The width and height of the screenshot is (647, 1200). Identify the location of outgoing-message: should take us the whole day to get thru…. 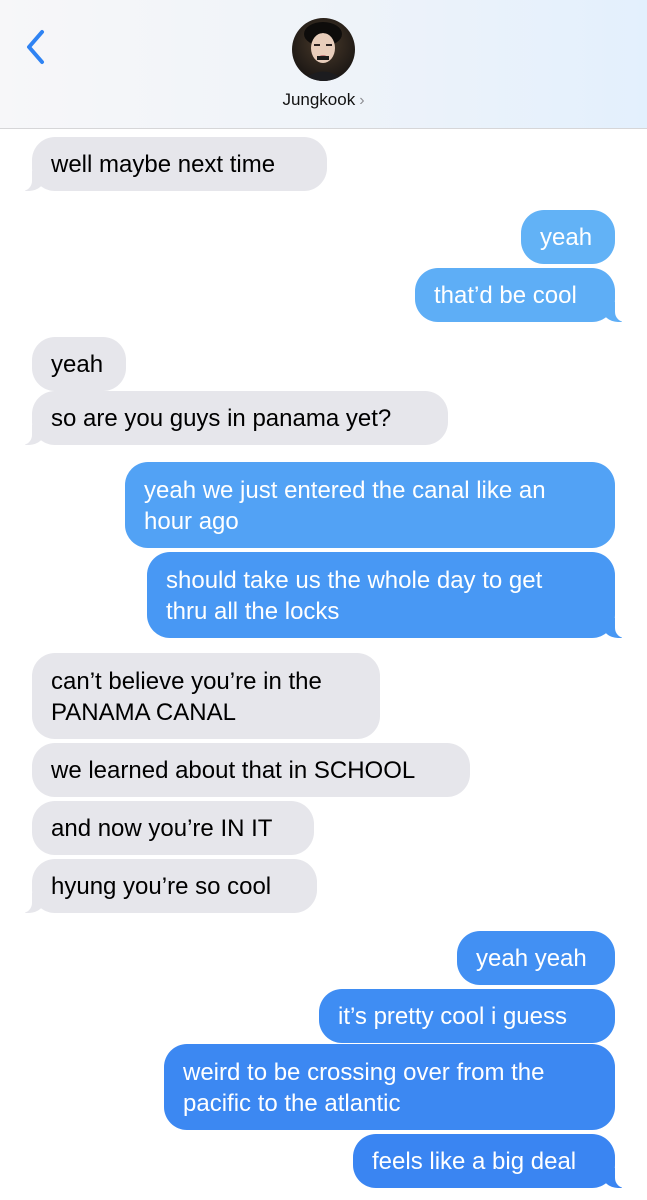
(386, 595).